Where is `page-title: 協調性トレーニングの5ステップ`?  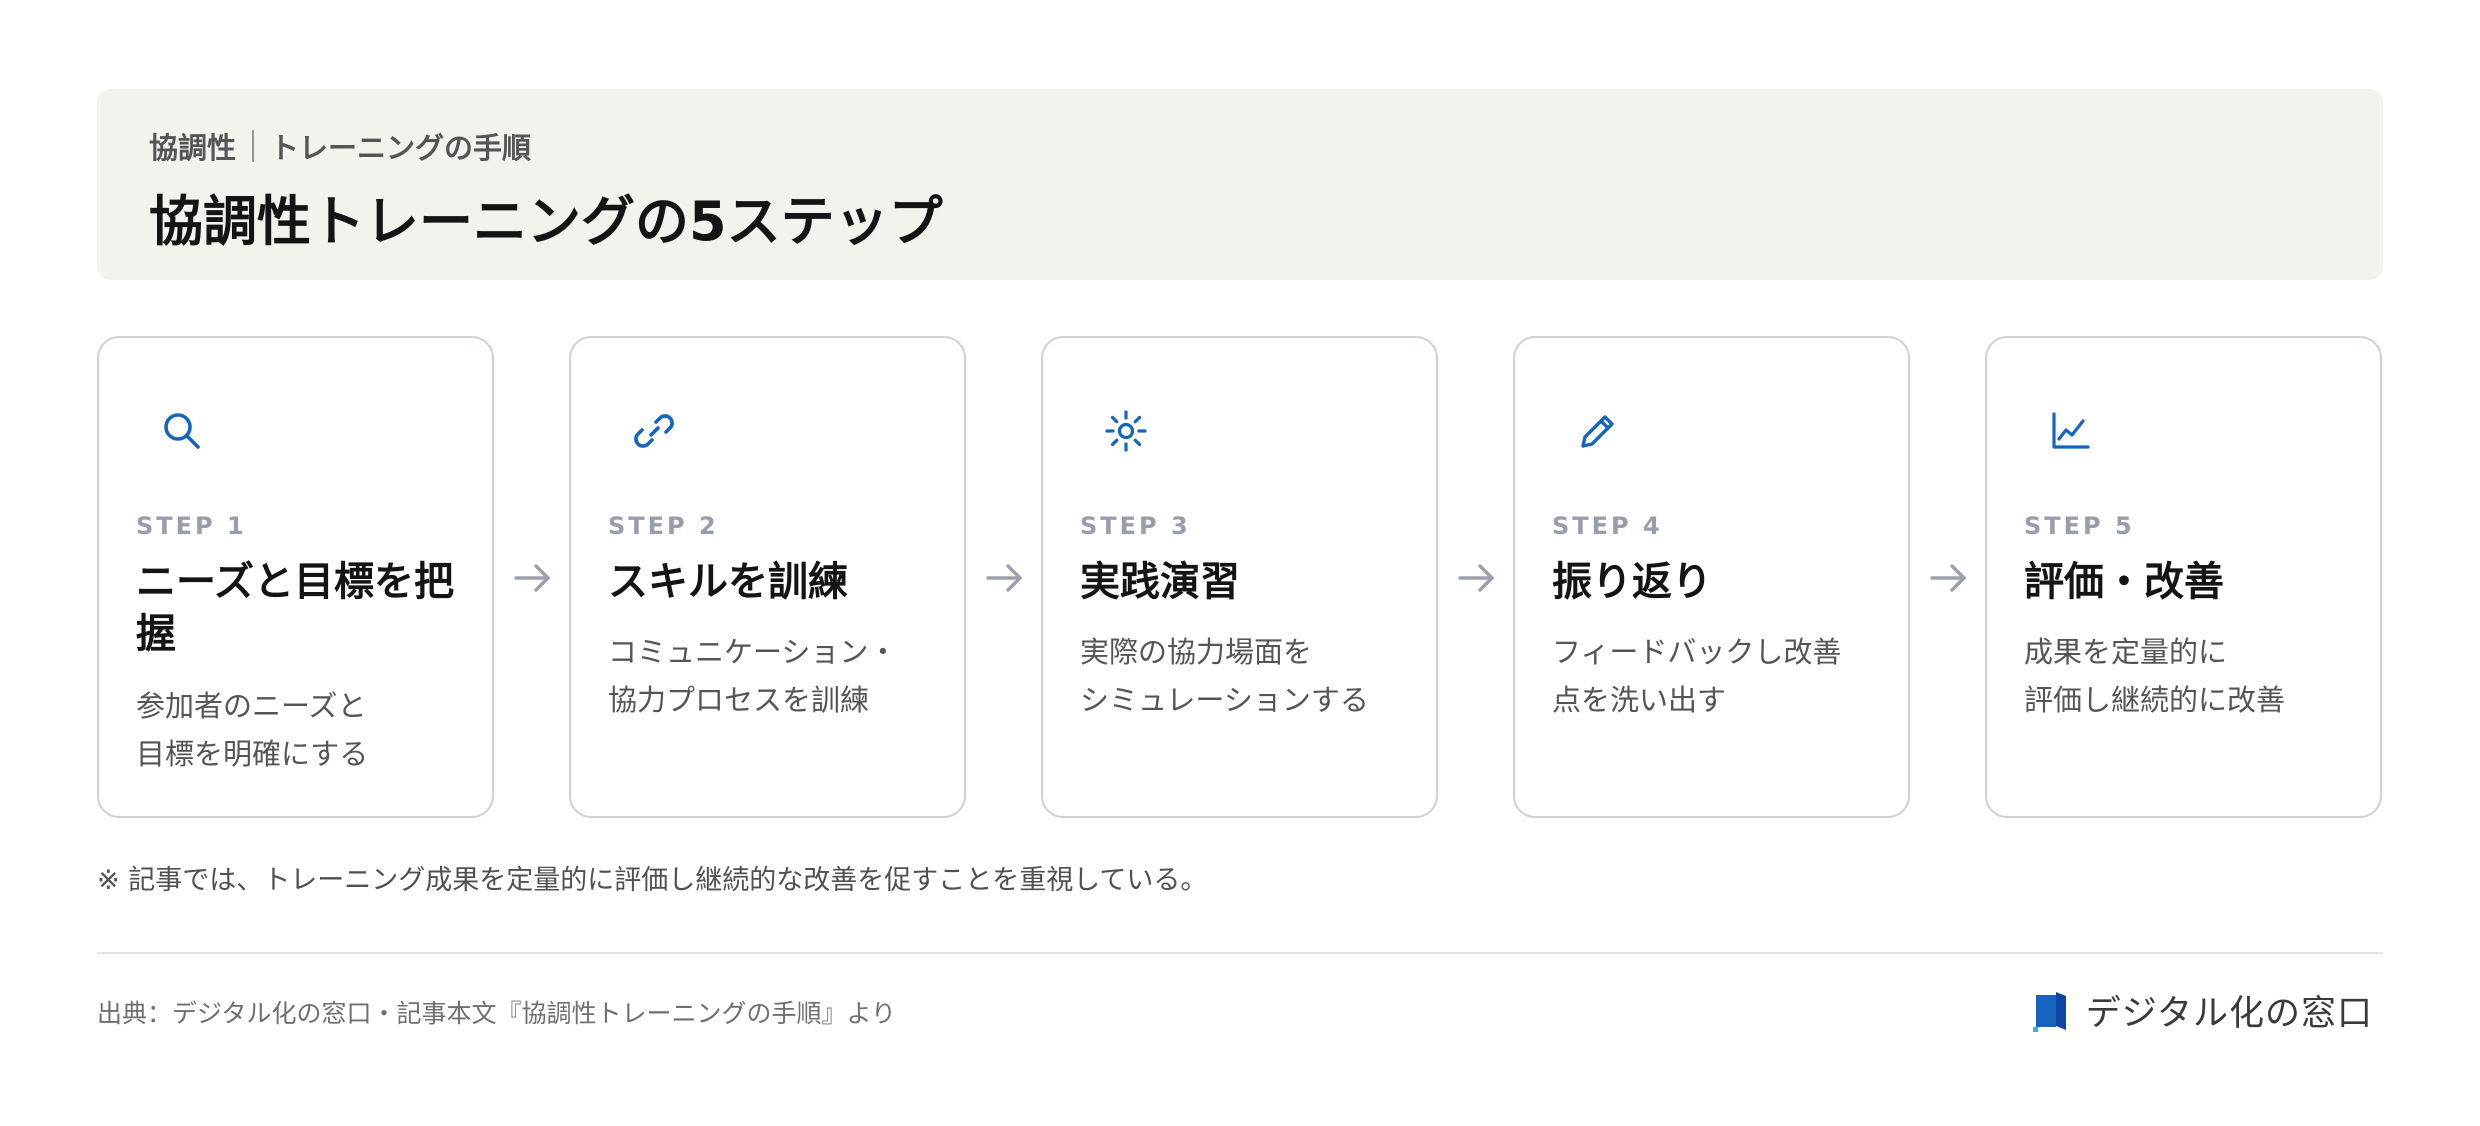
page-title: 協調性トレーニングの5ステップ is located at coordinates (546, 221).